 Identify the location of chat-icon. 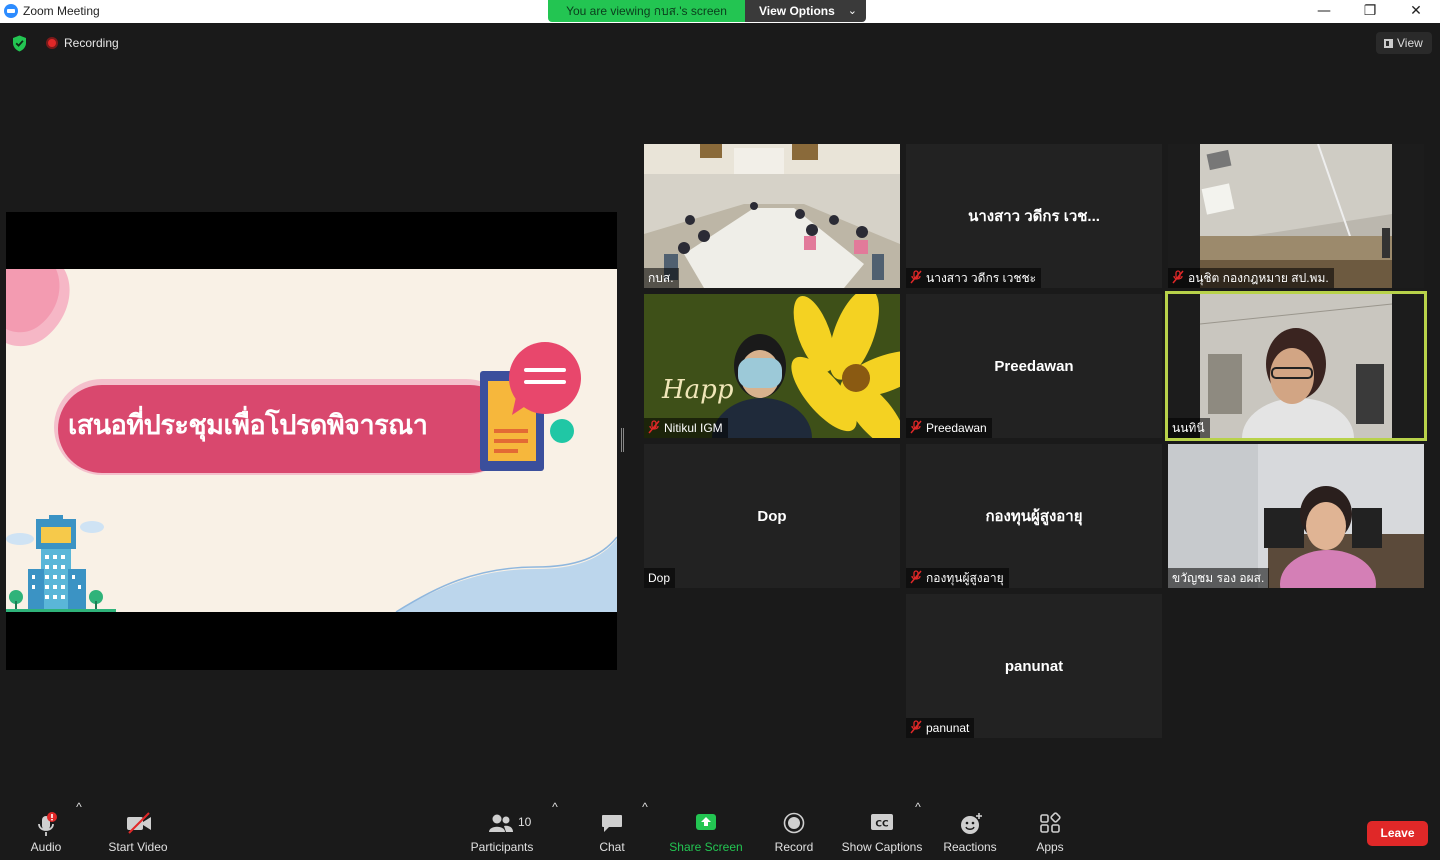
(612, 823).